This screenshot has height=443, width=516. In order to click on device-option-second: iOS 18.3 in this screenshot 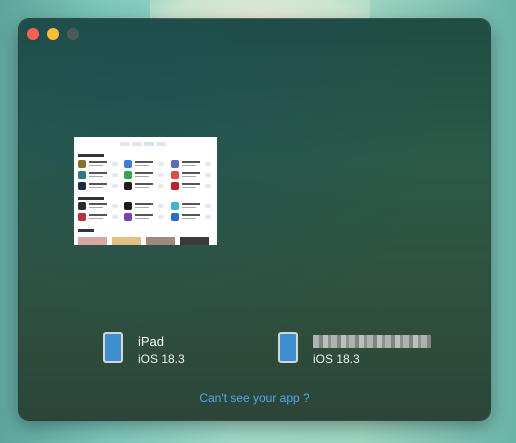, I will do `click(358, 352)`.